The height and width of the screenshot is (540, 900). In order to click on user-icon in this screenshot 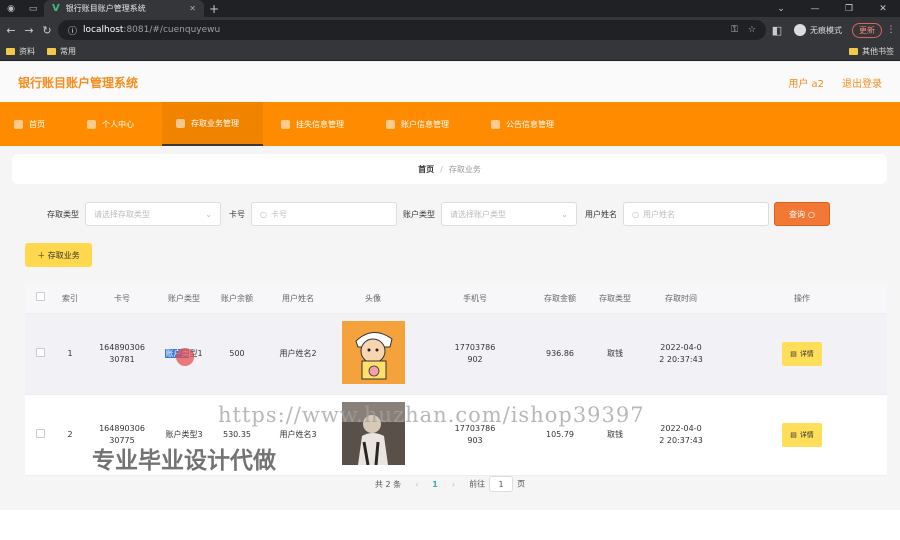, I will do `click(91, 124)`.